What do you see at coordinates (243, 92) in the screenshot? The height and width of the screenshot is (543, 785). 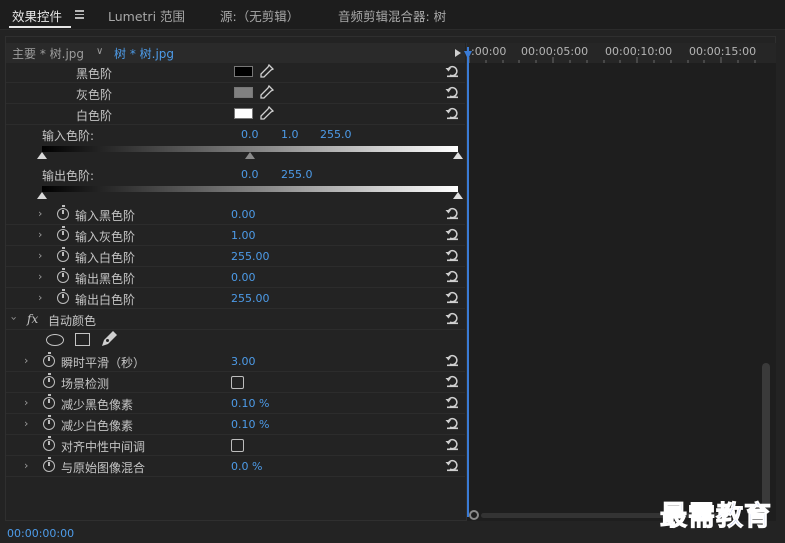 I see `gray-color-swatch` at bounding box center [243, 92].